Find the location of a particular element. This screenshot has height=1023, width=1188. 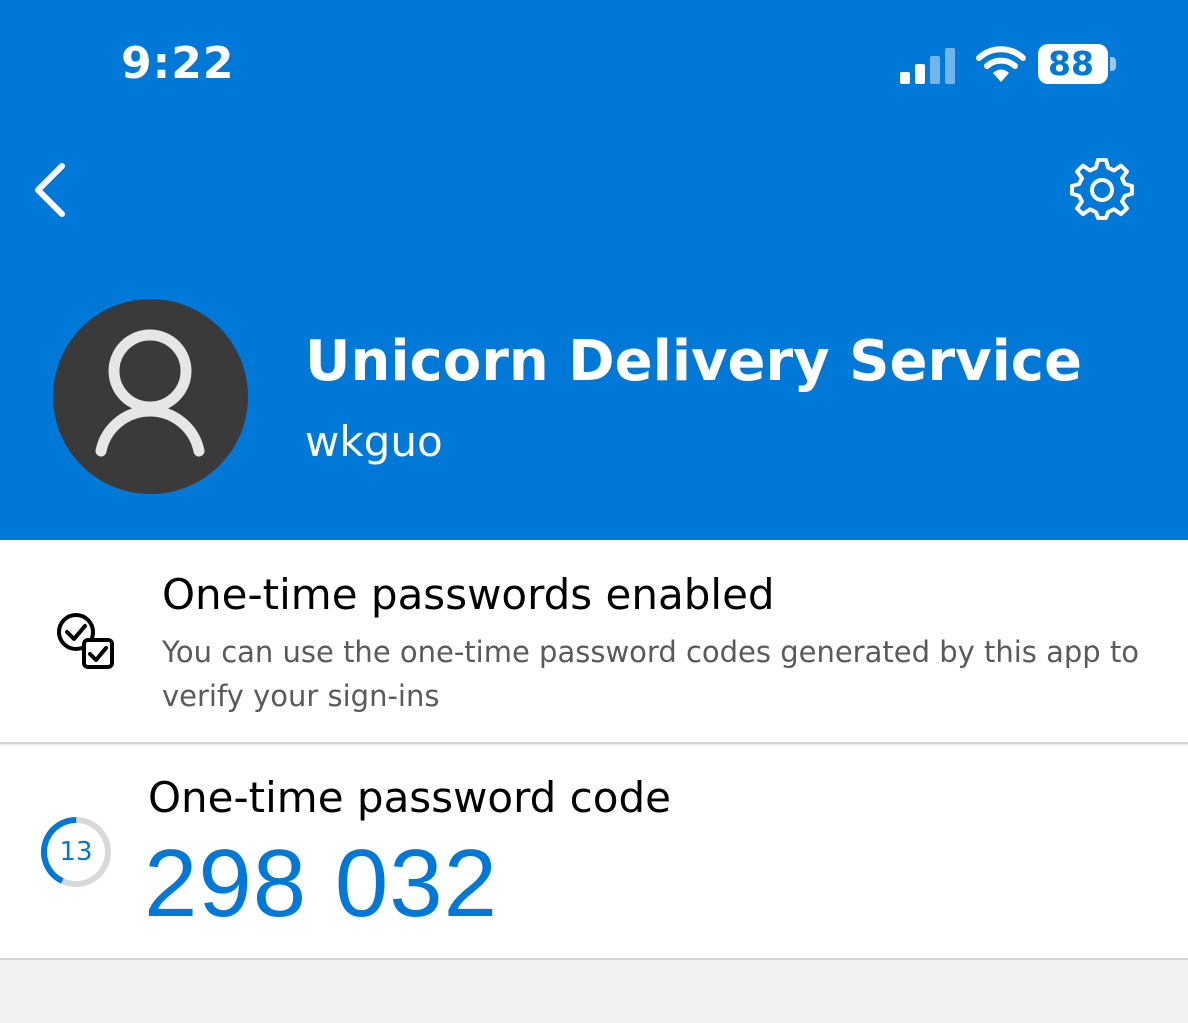

settings-button is located at coordinates (1102, 189).